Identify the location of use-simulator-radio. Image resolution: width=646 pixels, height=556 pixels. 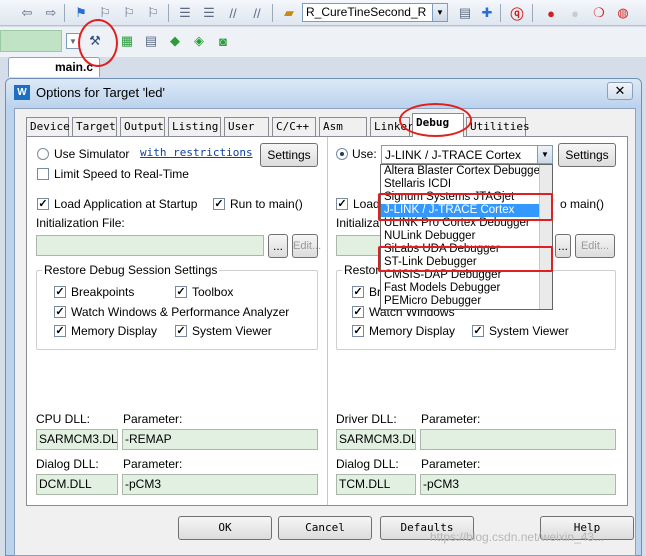
(43, 154).